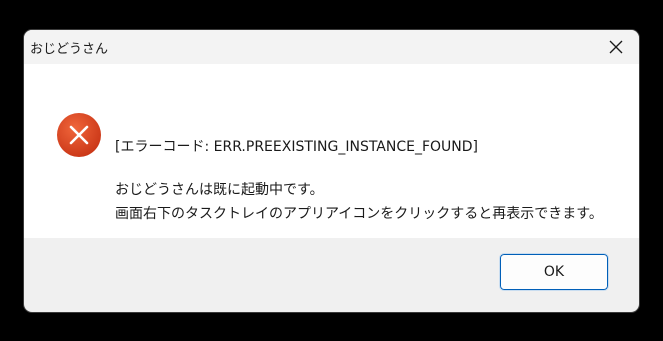 This screenshot has width=663, height=341. Describe the element at coordinates (554, 272) in the screenshot. I see `ok-button: OK` at that location.